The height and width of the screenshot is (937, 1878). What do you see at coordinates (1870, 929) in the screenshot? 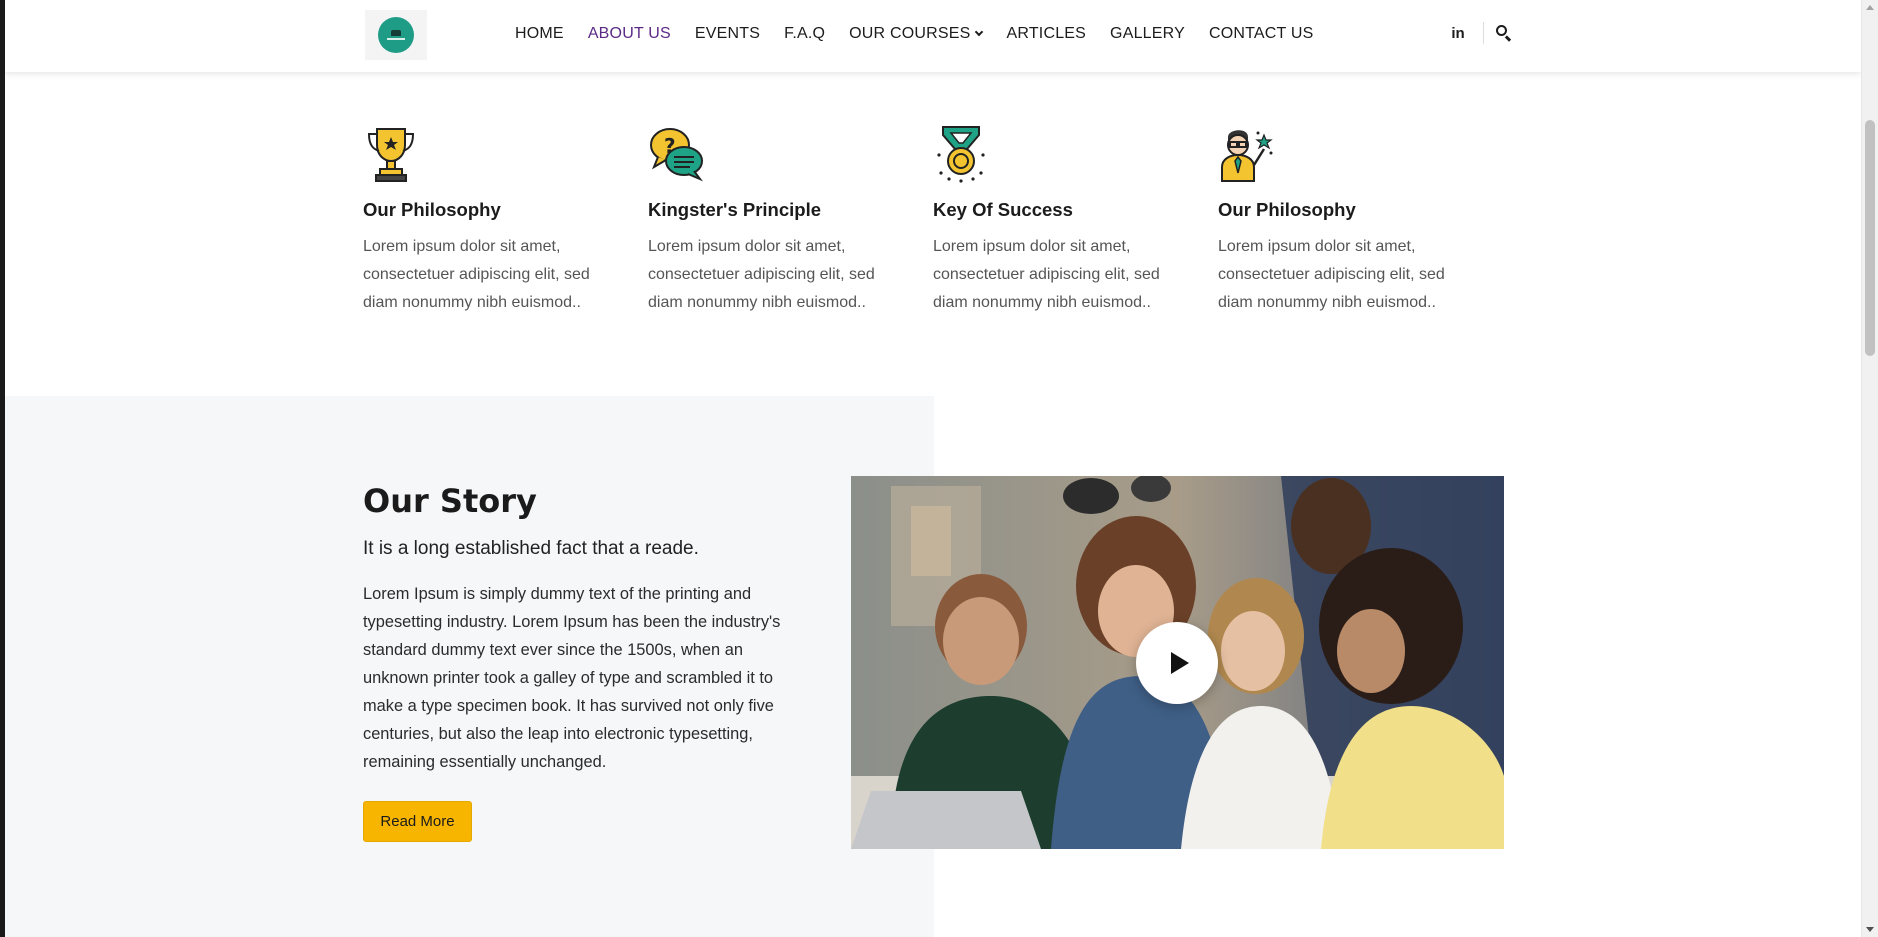
I see `scroll-down-icon` at bounding box center [1870, 929].